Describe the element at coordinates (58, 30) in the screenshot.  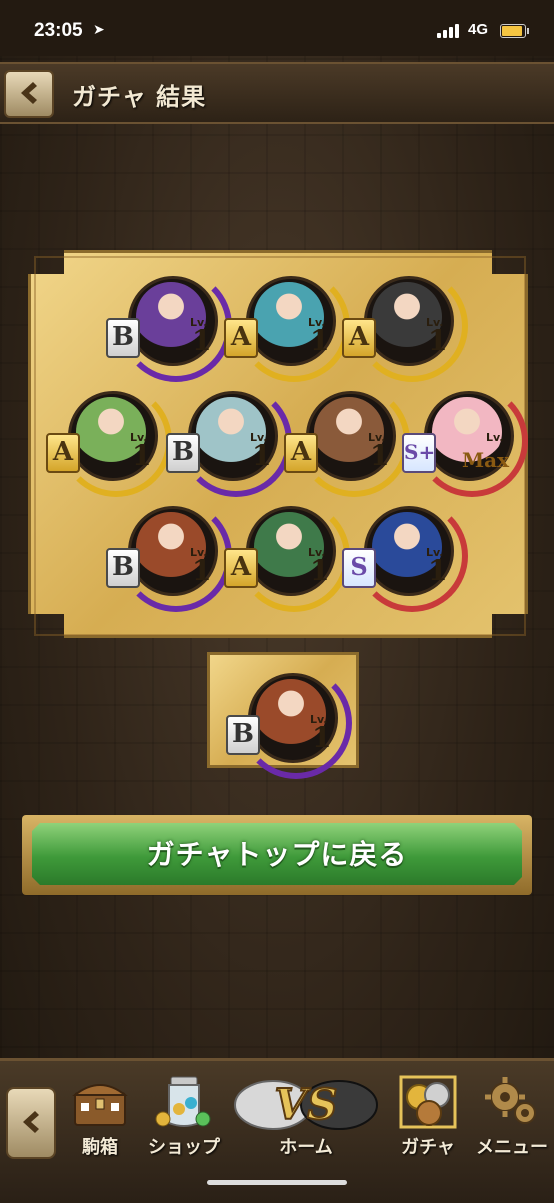
I see `status-time: 23:05` at that location.